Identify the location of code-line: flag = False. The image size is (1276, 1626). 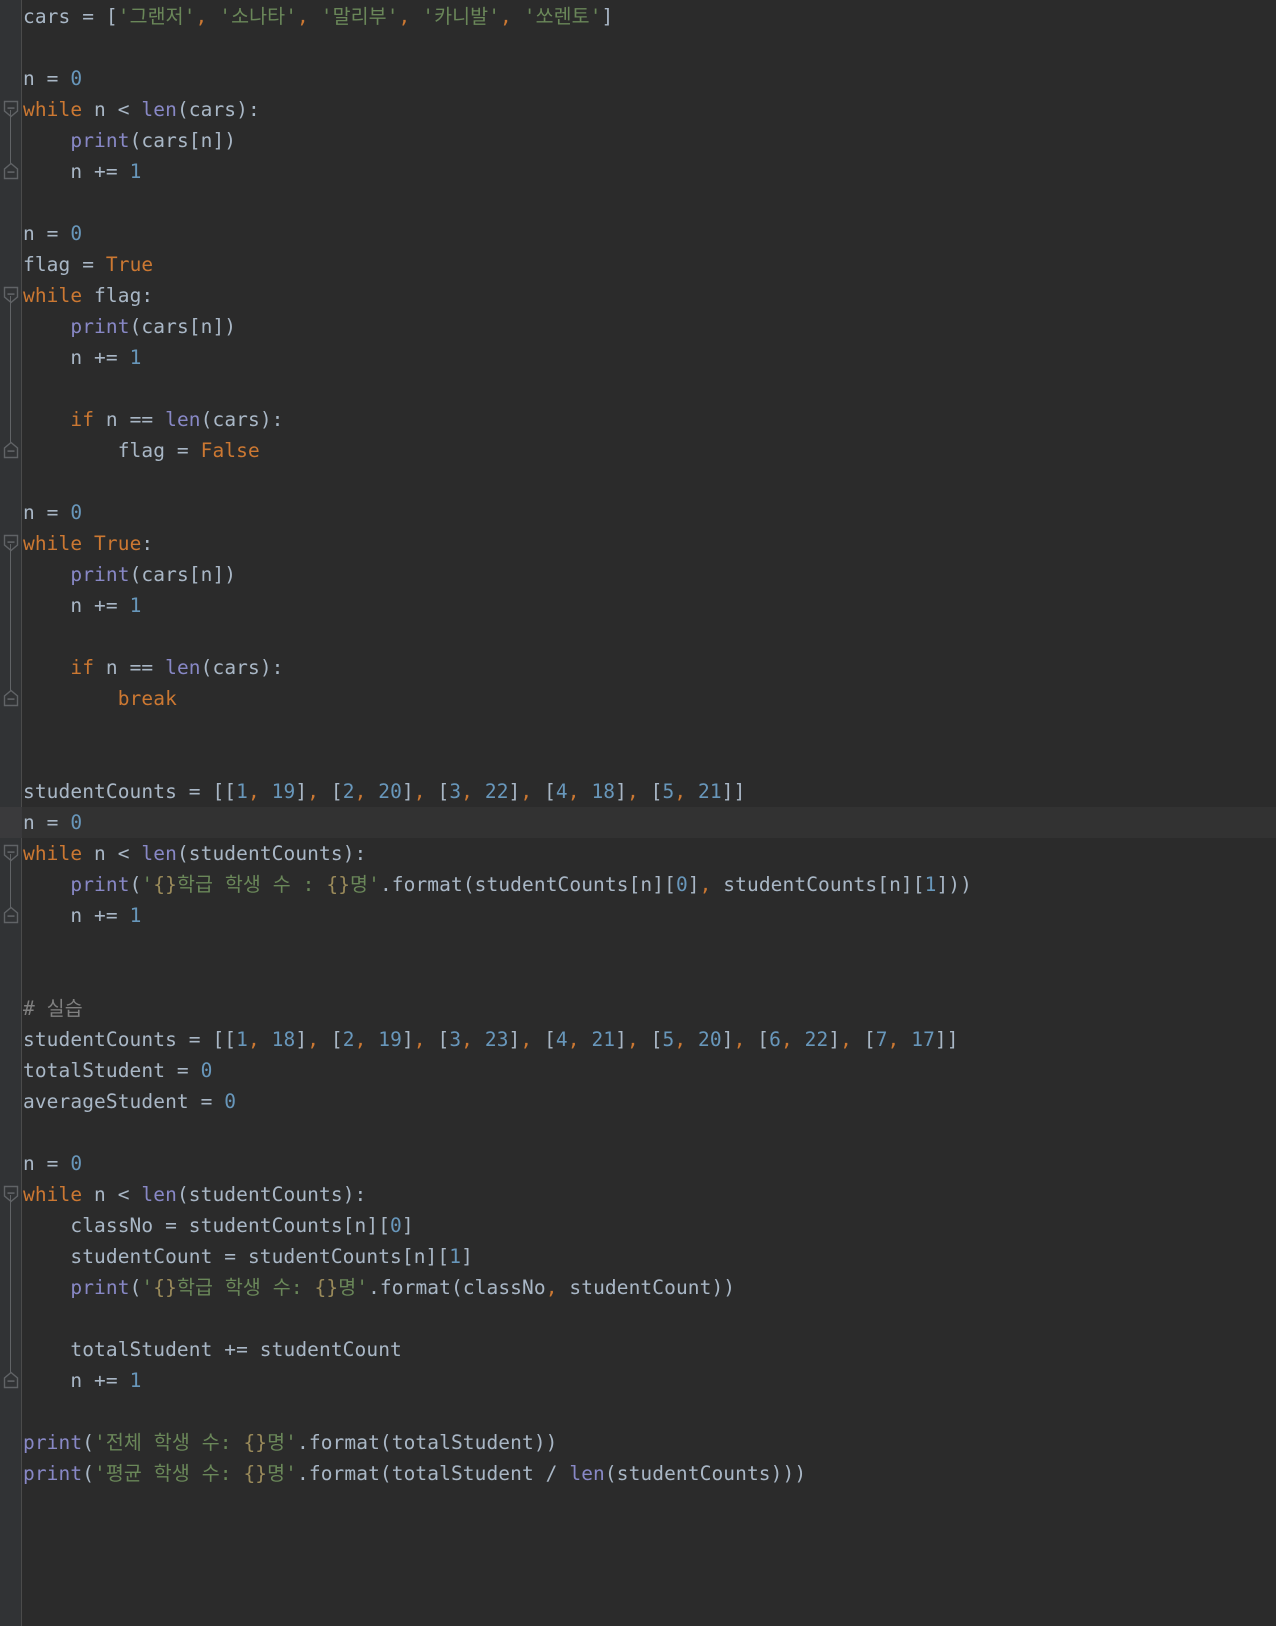
(649, 450).